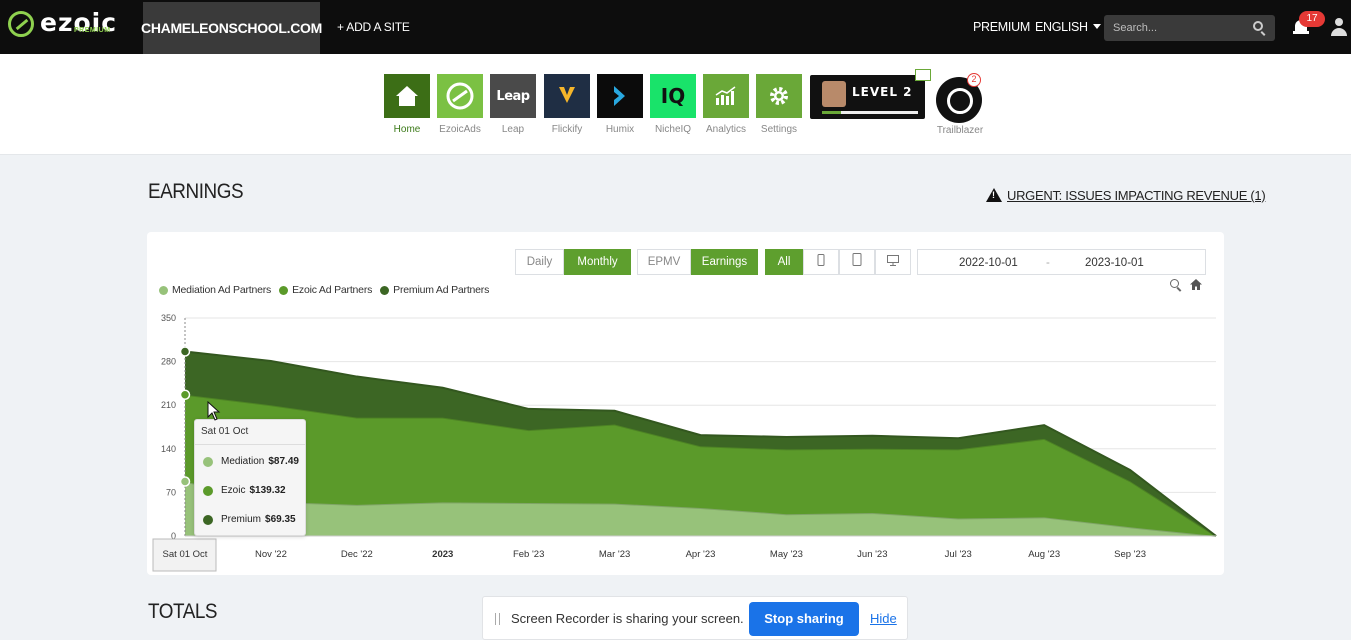 The image size is (1351, 640). I want to click on x-tick-label: Dec '22, so click(357, 554).